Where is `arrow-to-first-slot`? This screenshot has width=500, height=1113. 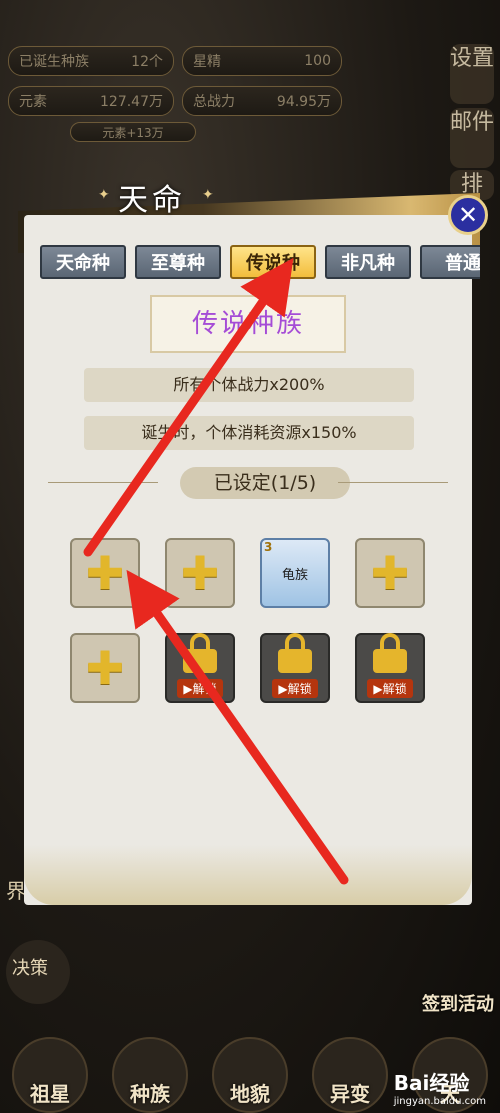
arrow-to-first-slot is located at coordinates (237, 727).